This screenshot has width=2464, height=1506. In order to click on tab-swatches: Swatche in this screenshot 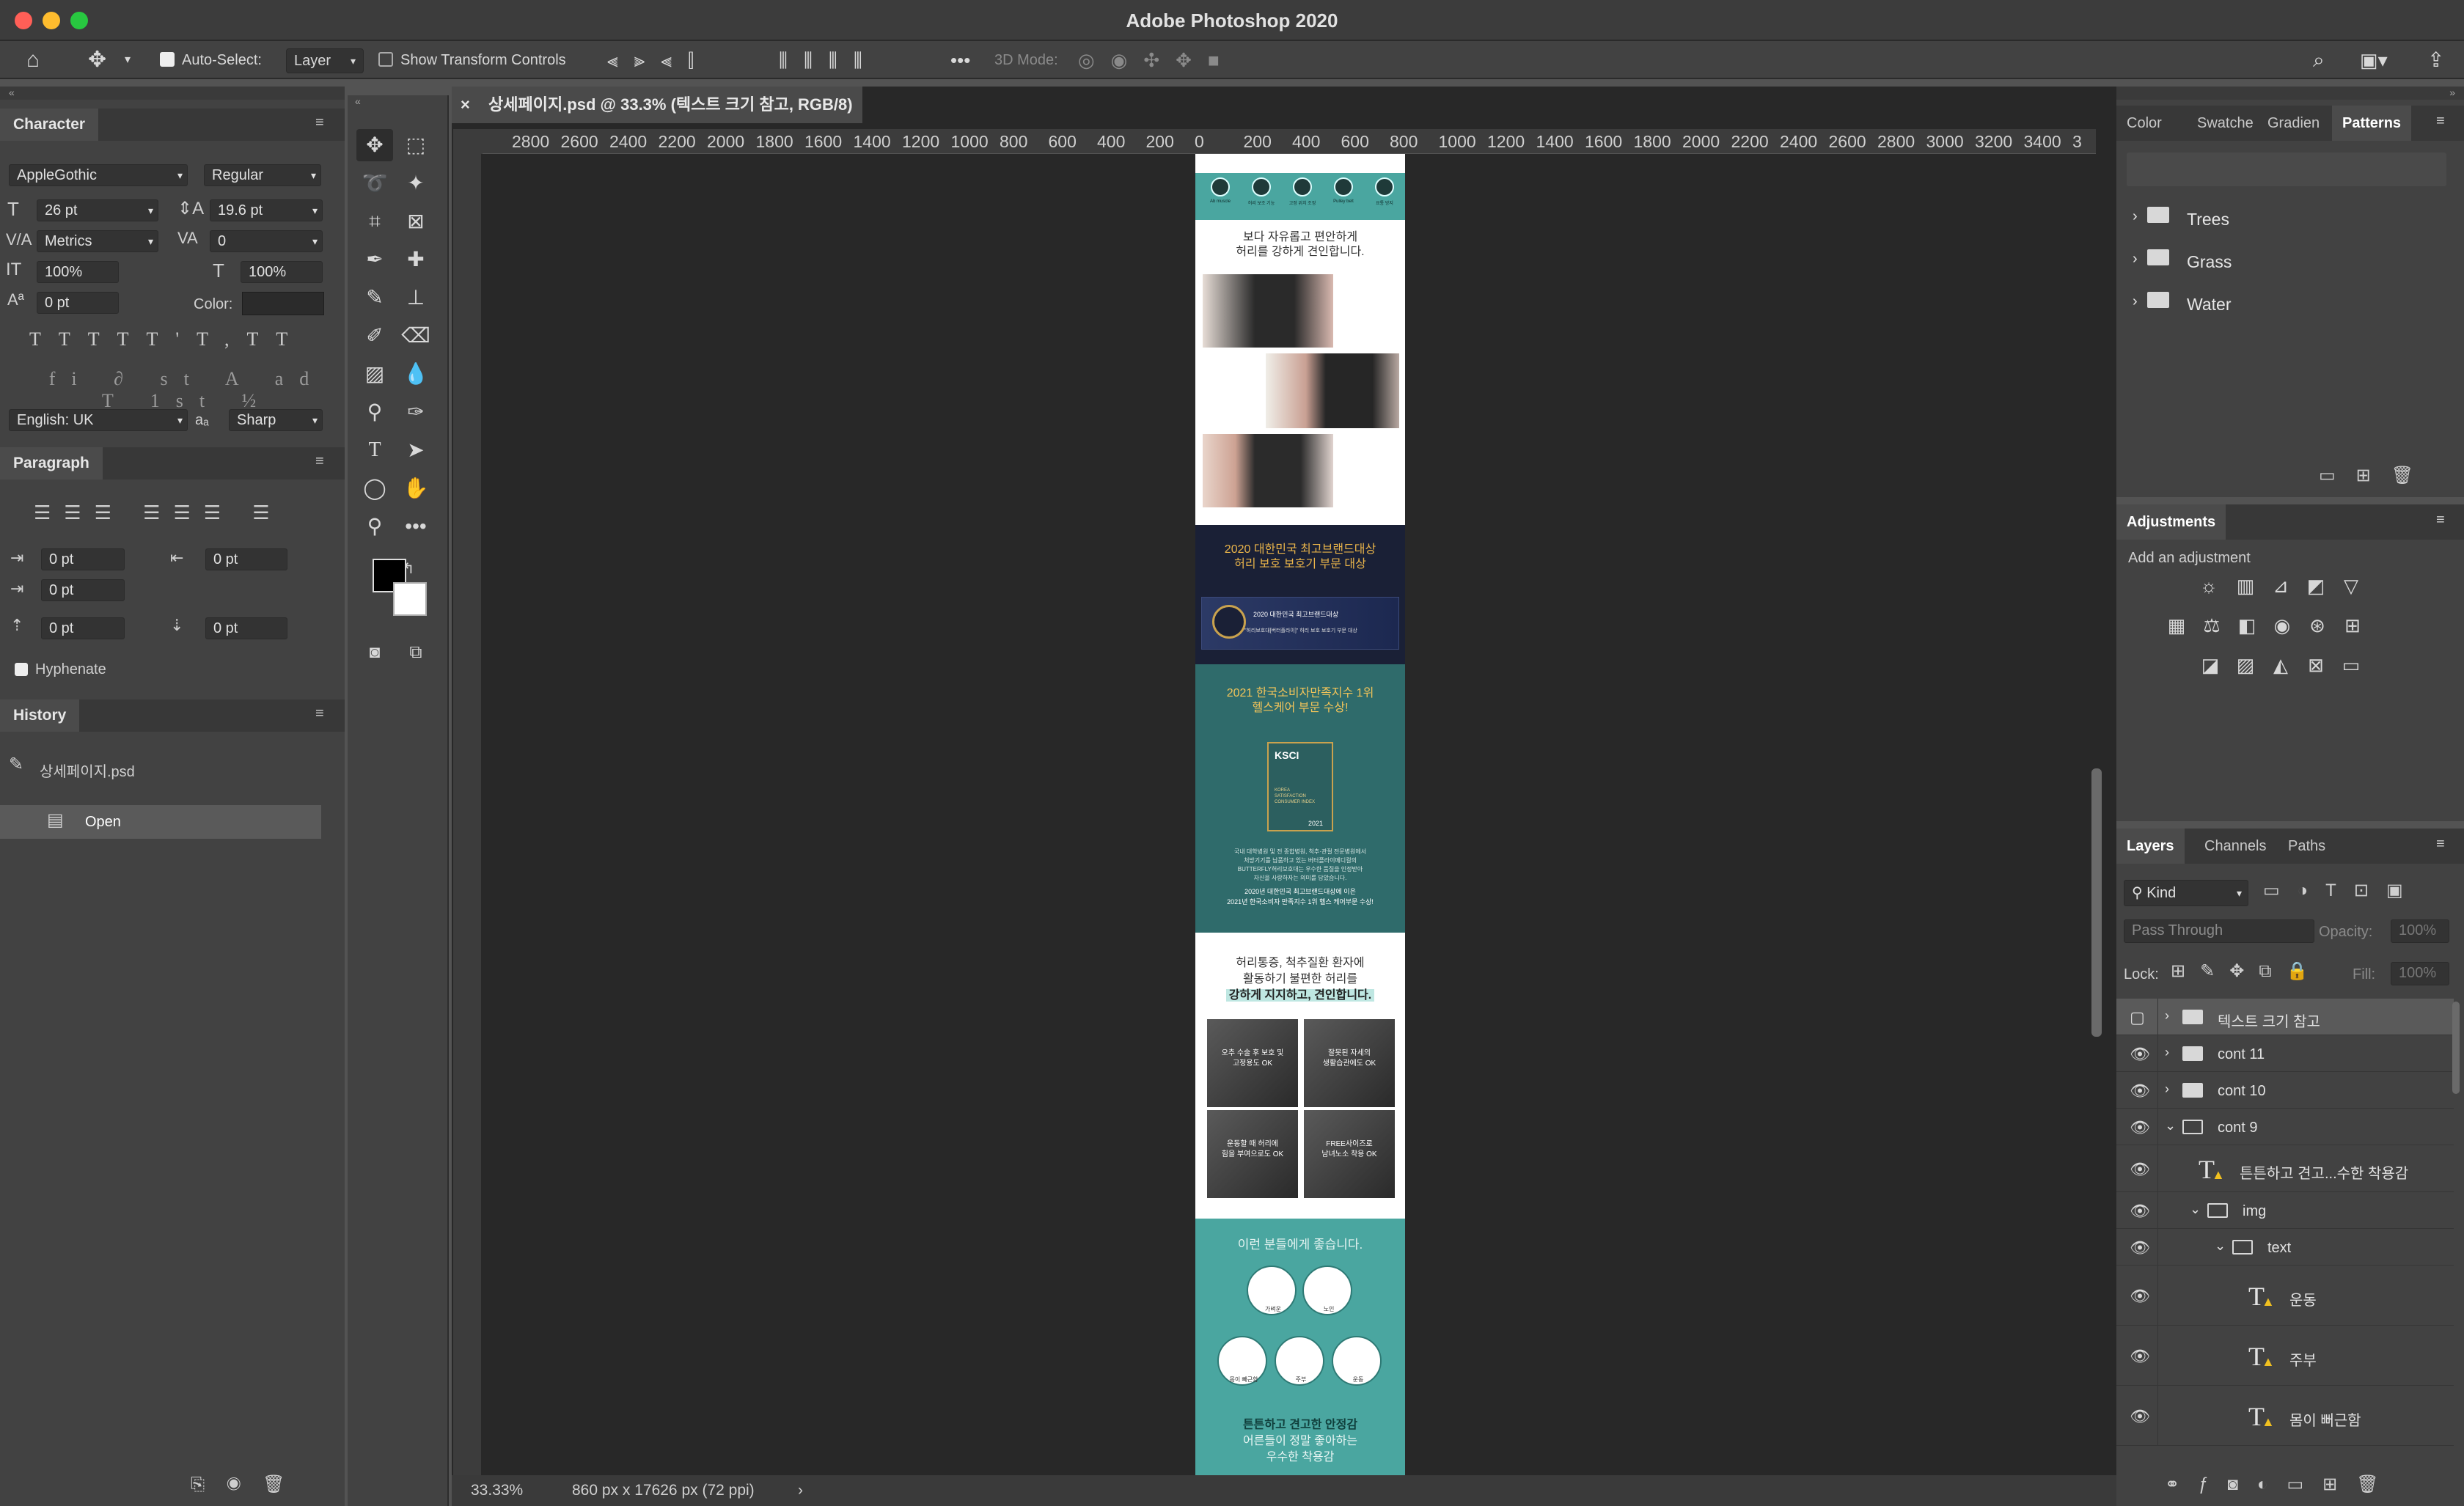, I will do `click(2225, 123)`.